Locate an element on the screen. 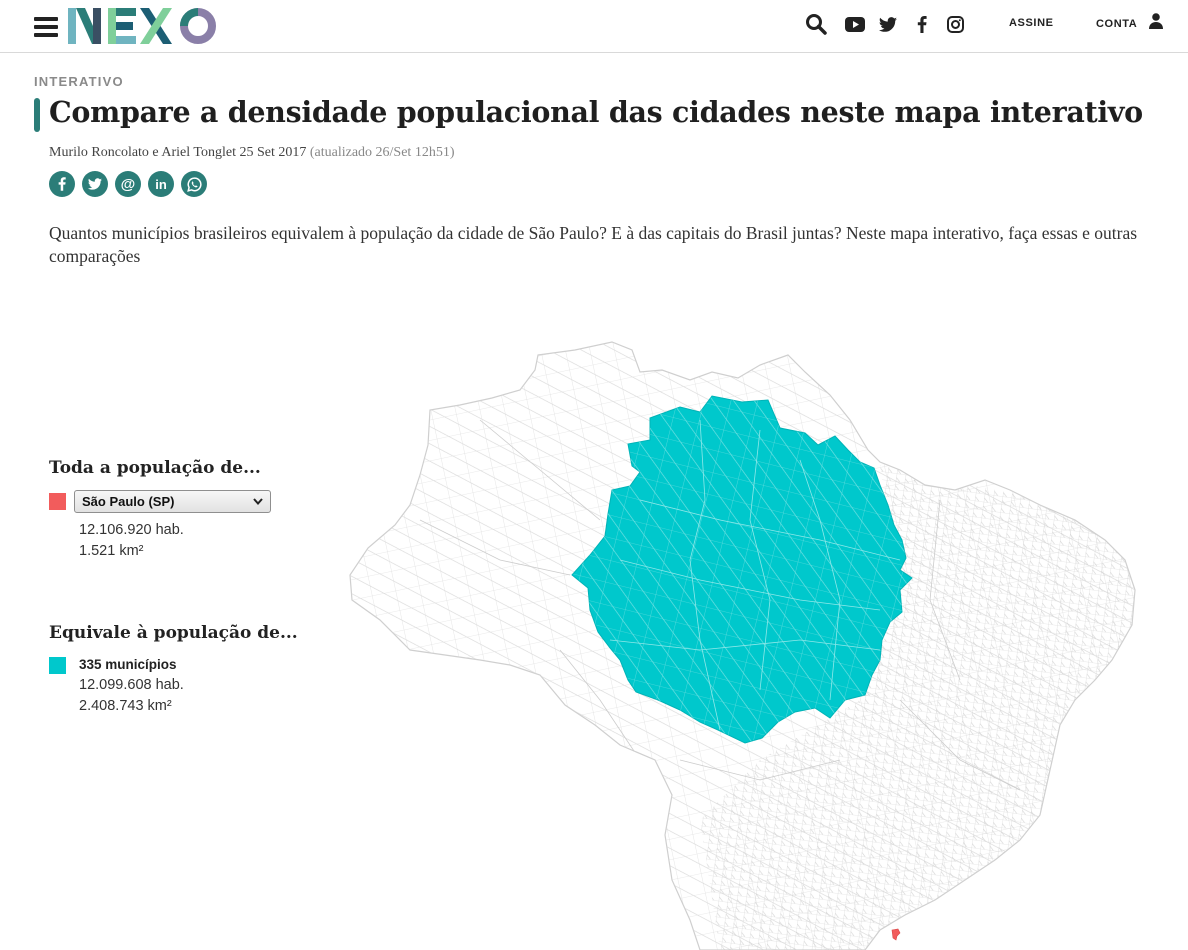 The width and height of the screenshot is (1188, 950). source-population: 12.106.920 hab. is located at coordinates (131, 530).